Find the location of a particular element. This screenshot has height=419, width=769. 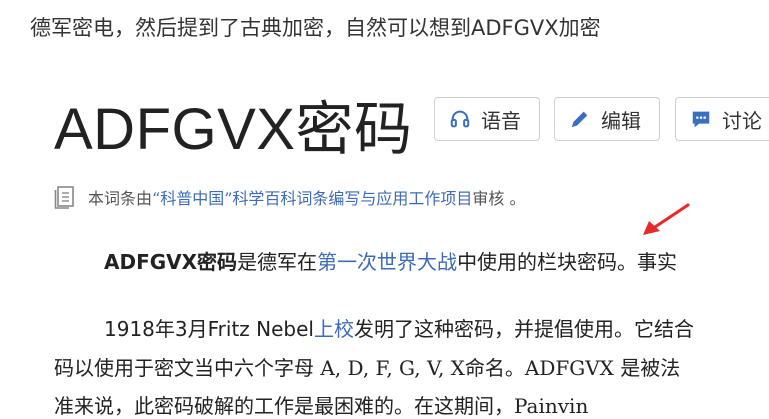

paragraph-text: 是德军在 is located at coordinates (277, 262).